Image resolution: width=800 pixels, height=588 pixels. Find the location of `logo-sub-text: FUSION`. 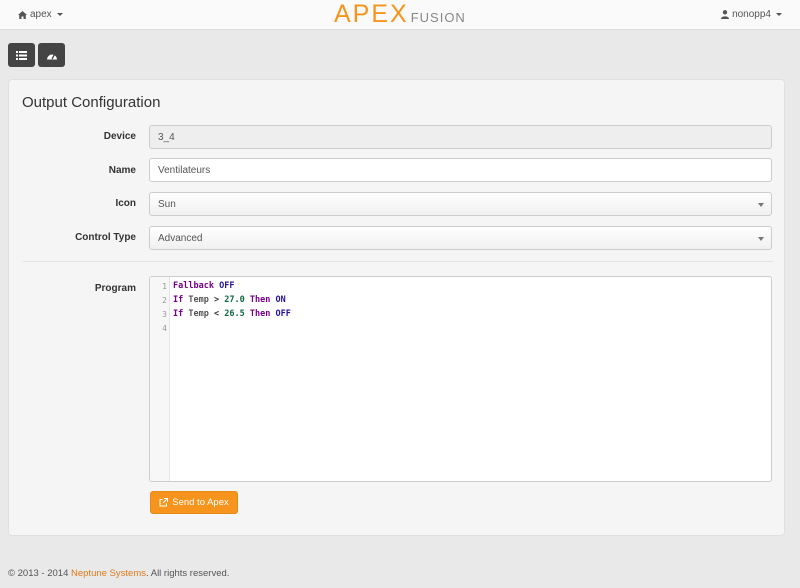

logo-sub-text: FUSION is located at coordinates (438, 17).